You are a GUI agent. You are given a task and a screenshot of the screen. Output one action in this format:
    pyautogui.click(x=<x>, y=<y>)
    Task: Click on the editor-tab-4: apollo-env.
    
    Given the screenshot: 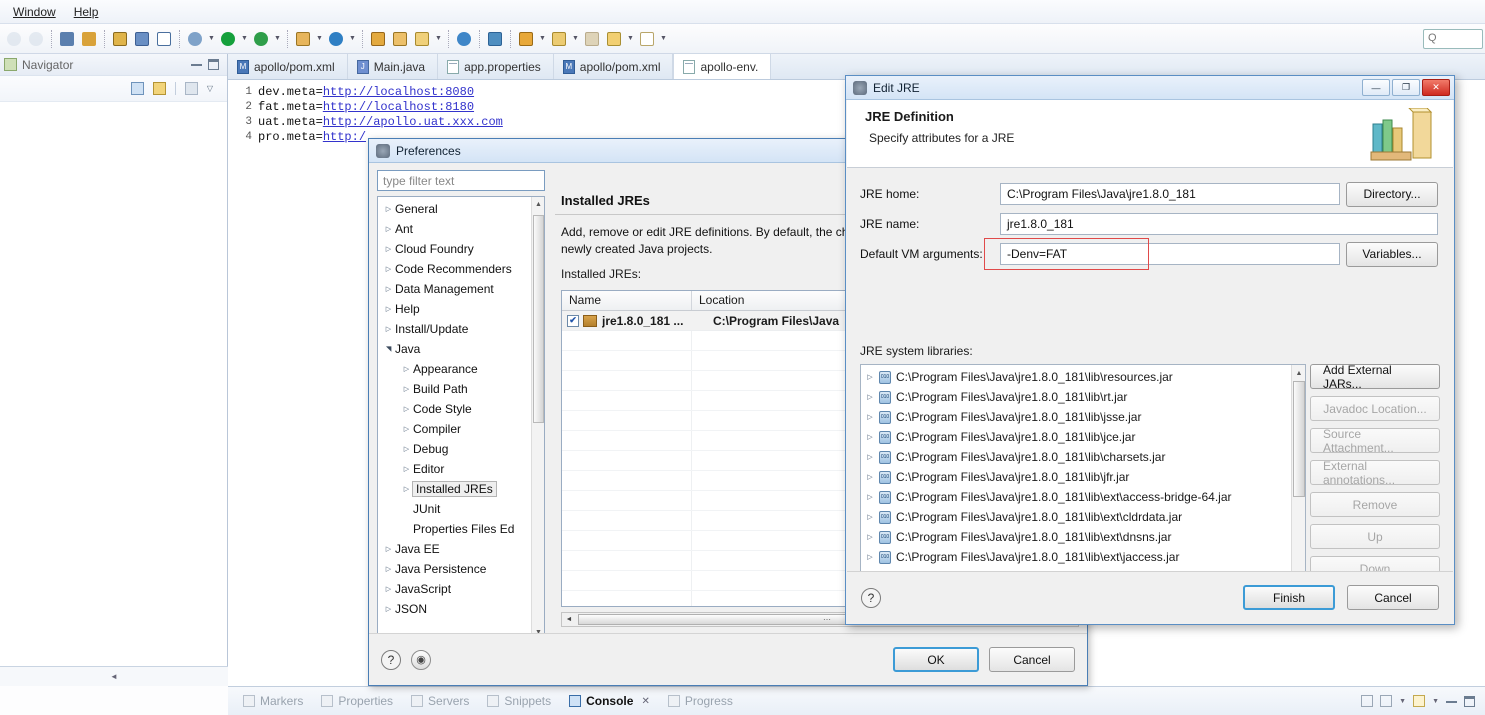 What is the action you would take?
    pyautogui.click(x=722, y=66)
    